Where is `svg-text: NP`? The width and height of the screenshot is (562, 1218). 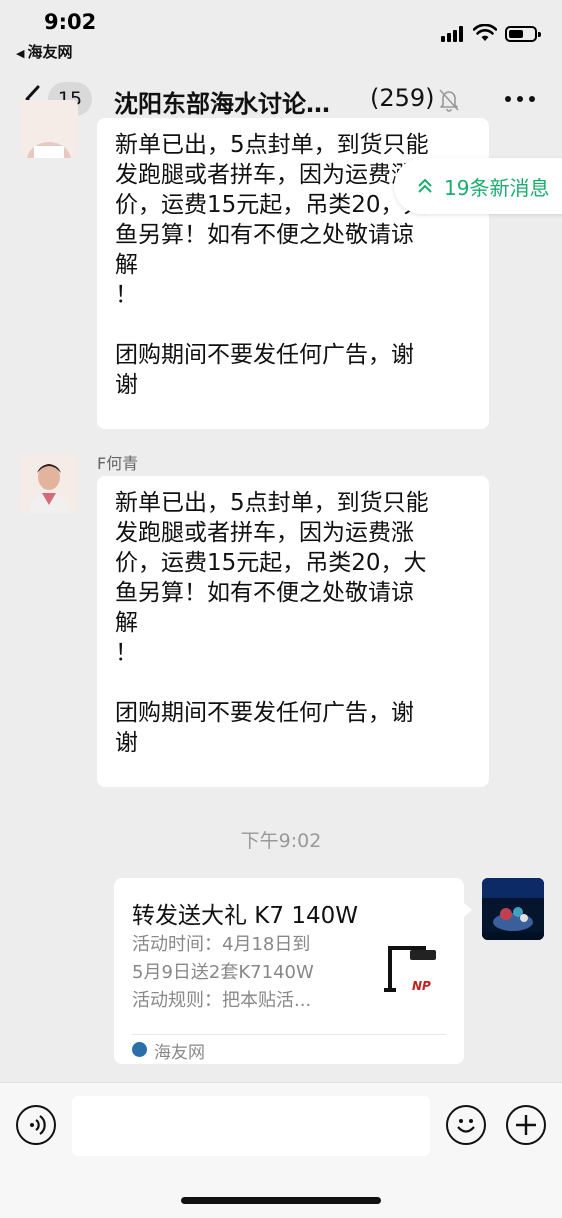 svg-text: NP is located at coordinates (421, 986).